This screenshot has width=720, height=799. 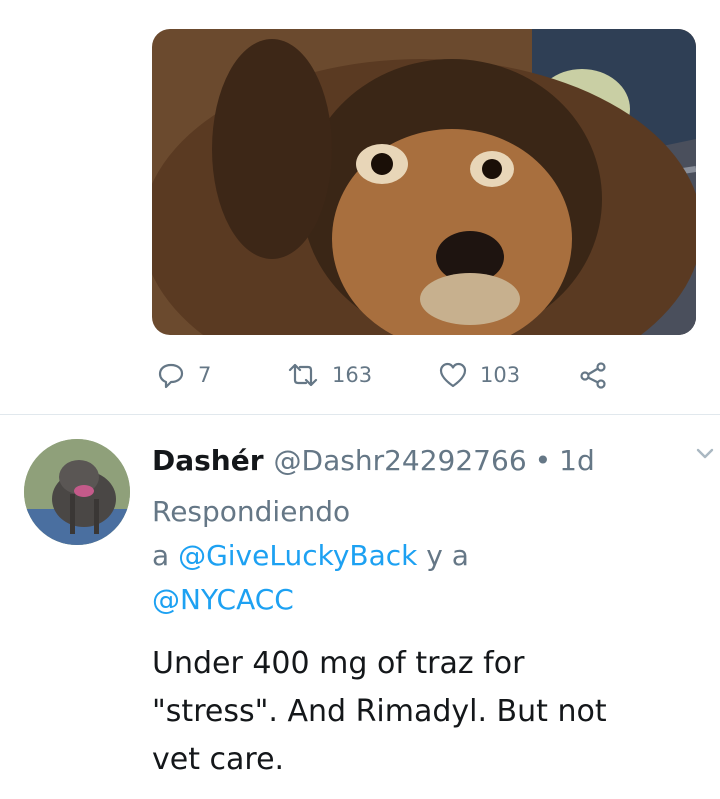 I want to click on tweet-action-bar: 7 163 103, so click(x=424, y=375).